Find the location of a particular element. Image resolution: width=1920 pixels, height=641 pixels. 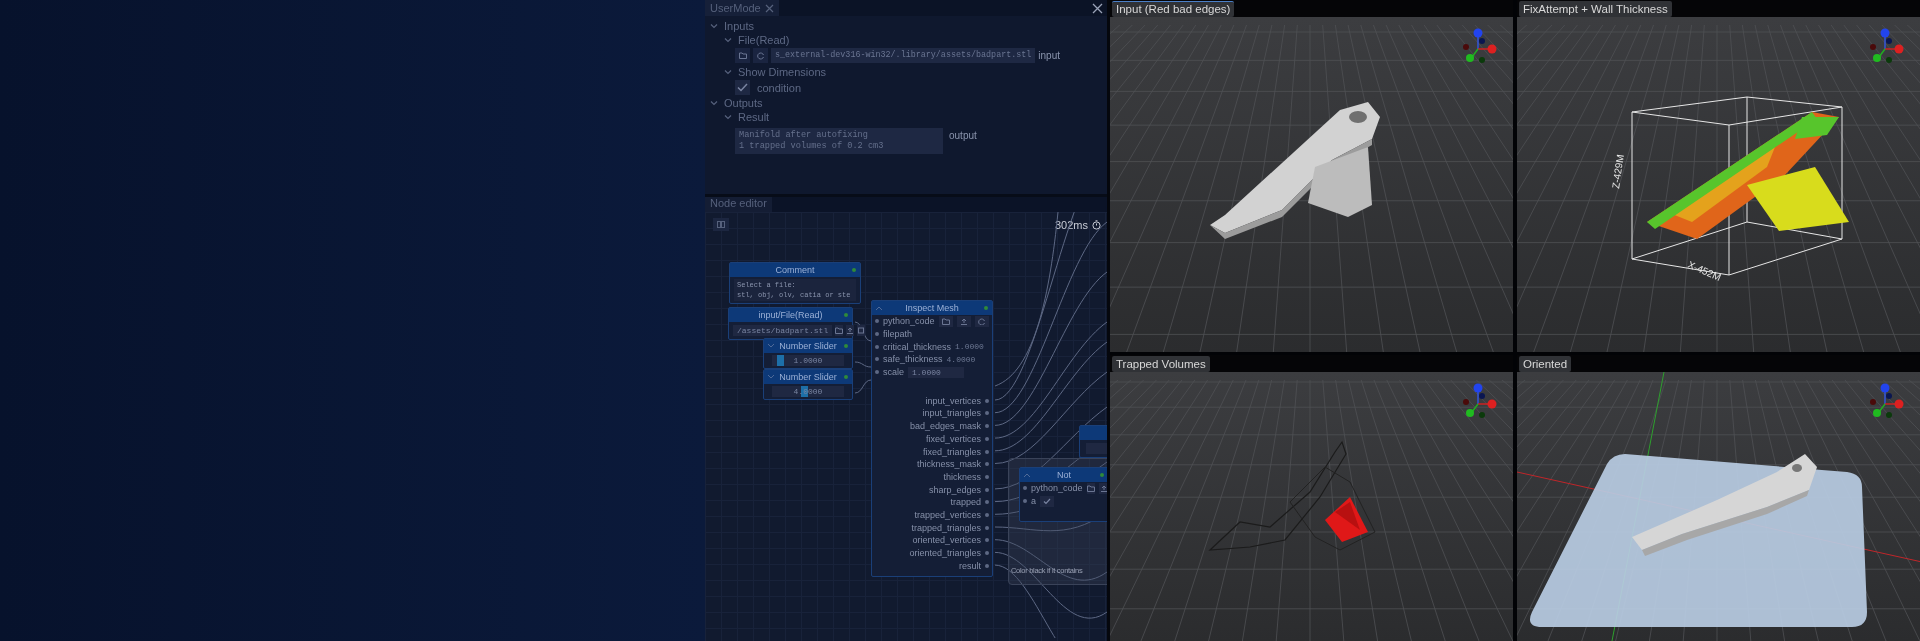

file-path-field: /assets/badpart.stl is located at coordinates (783, 330).